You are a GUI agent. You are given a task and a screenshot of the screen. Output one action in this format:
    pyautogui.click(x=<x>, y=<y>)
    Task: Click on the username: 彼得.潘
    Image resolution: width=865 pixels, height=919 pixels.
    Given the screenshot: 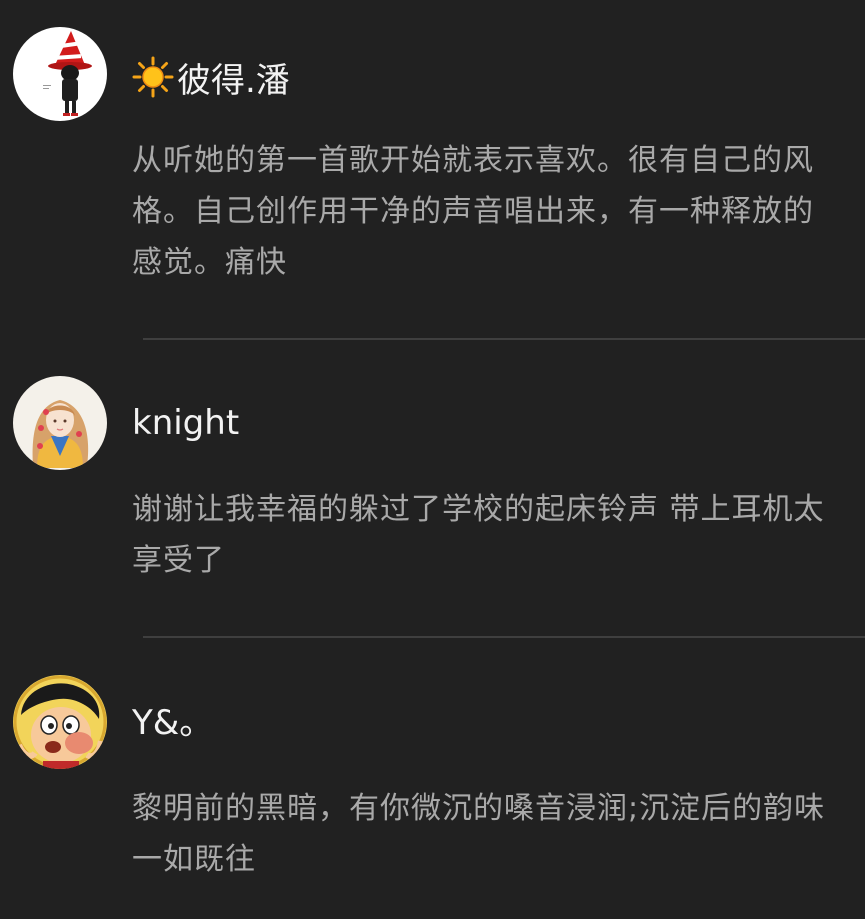 What is the action you would take?
    pyautogui.click(x=211, y=81)
    